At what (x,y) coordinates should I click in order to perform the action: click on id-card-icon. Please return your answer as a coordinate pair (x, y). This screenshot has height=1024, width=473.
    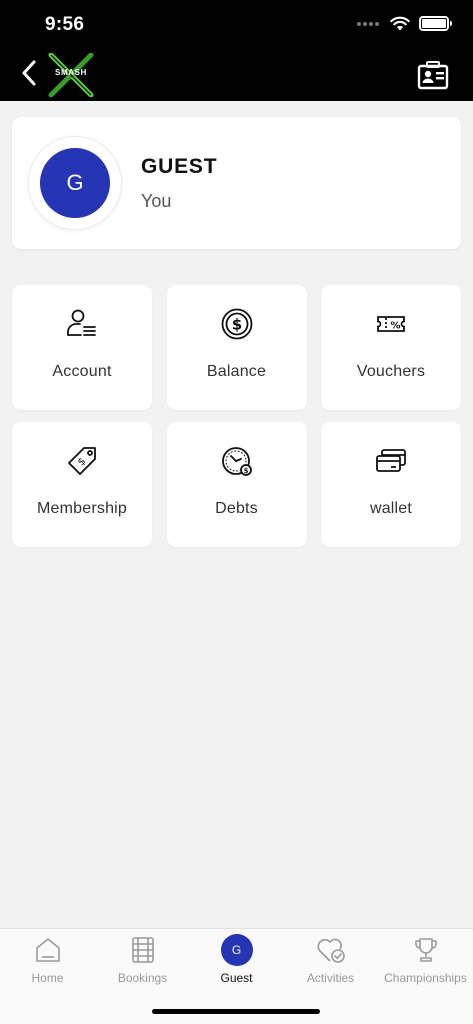
    Looking at the image, I should click on (433, 75).